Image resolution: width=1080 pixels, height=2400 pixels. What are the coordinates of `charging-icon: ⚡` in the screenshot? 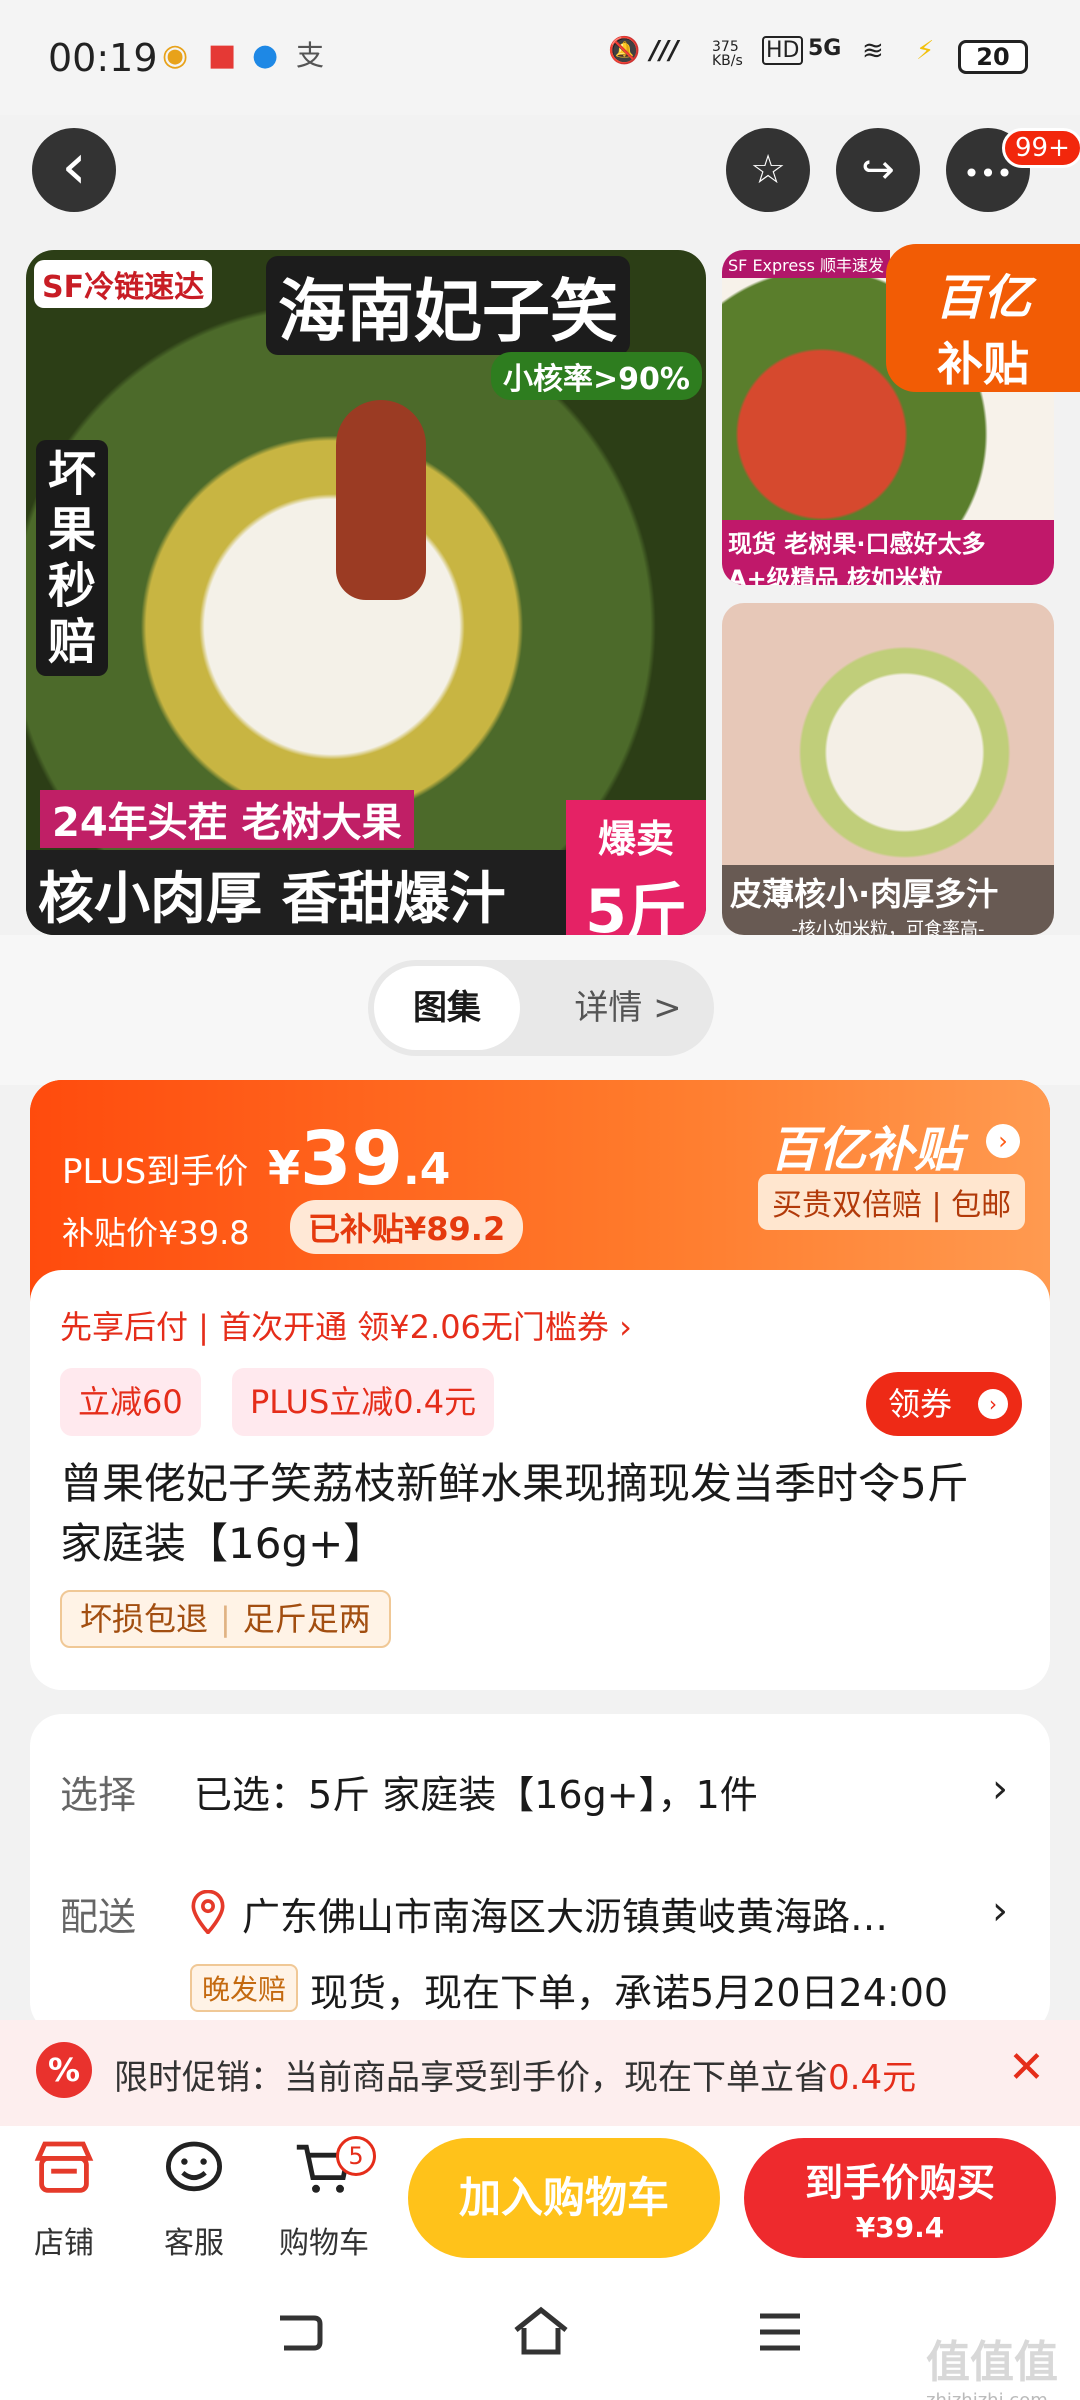 It's located at (925, 51).